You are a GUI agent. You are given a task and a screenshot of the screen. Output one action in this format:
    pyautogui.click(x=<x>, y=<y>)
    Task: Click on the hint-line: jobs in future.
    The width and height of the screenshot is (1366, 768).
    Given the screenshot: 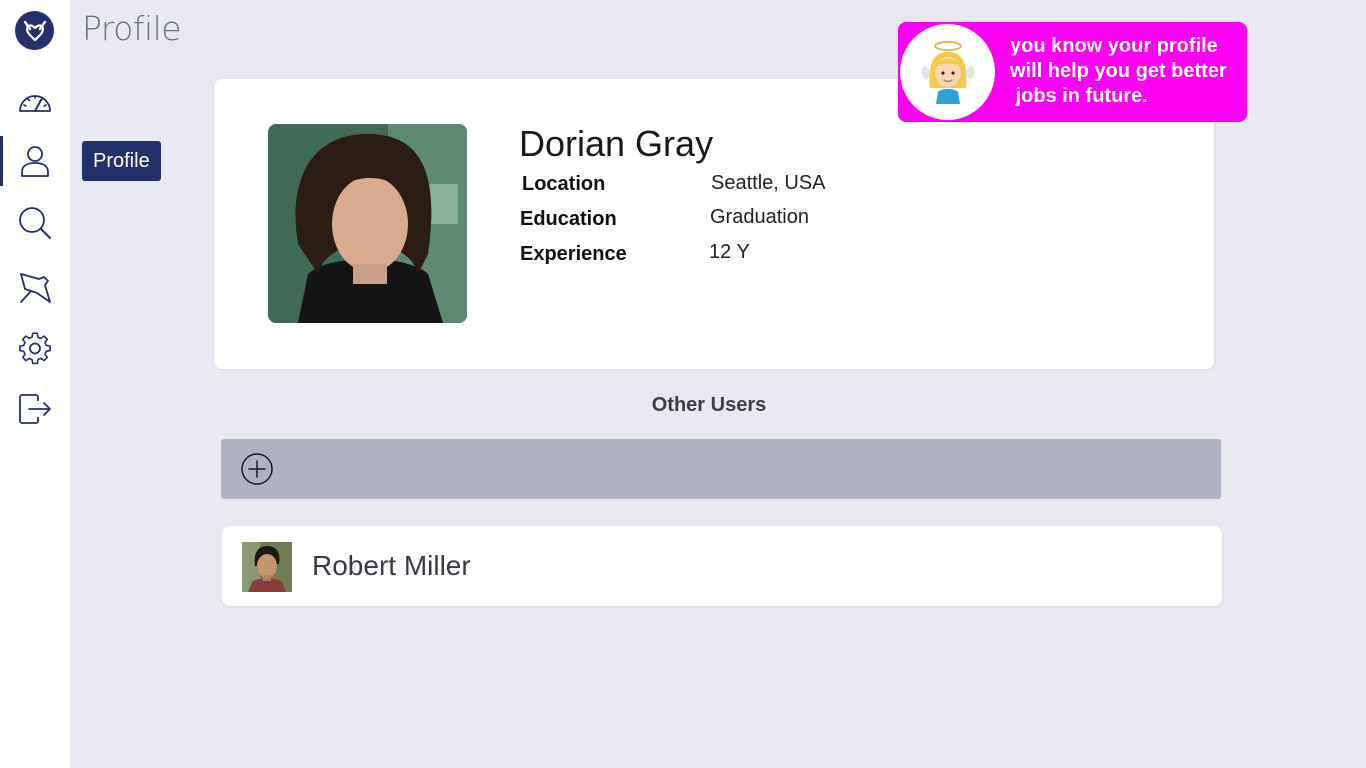 What is the action you would take?
    pyautogui.click(x=1079, y=96)
    